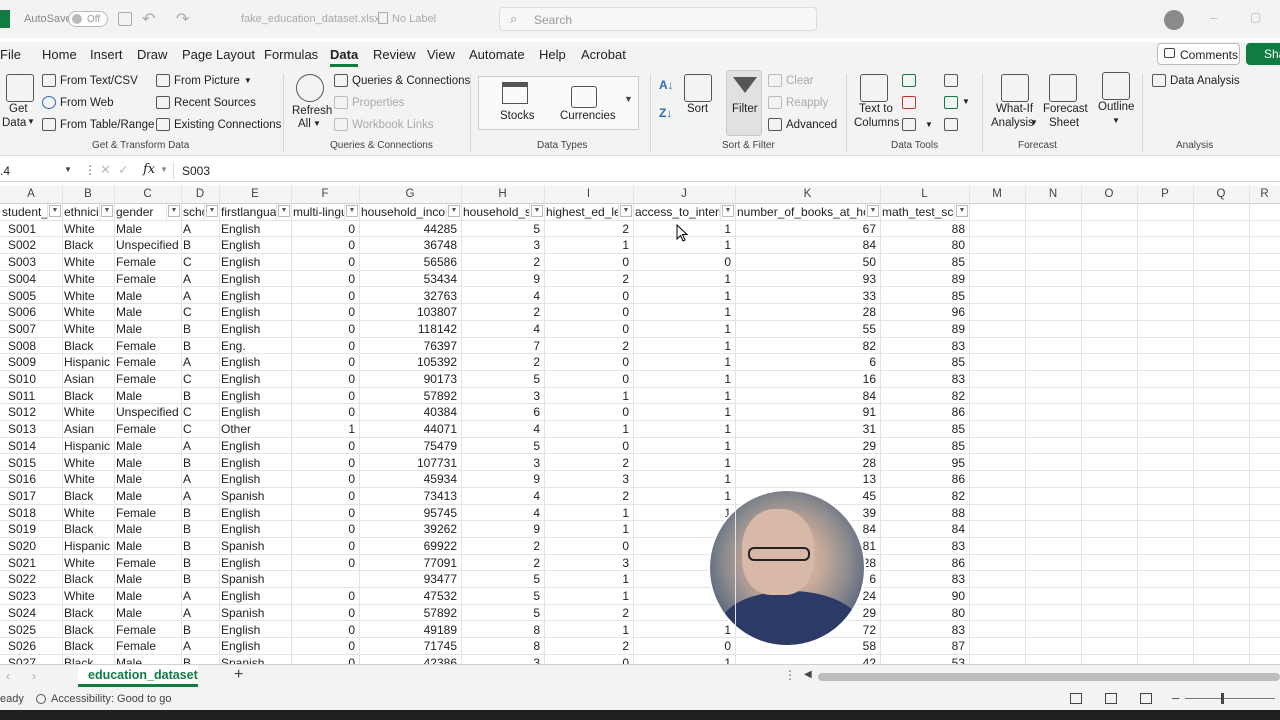 The width and height of the screenshot is (1280, 720). I want to click on column-header: F, so click(325, 194).